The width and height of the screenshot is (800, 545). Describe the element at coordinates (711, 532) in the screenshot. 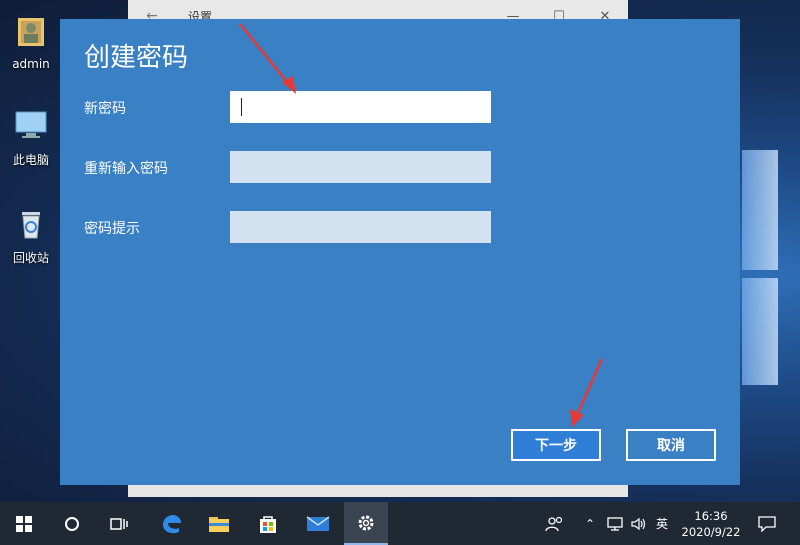

I see `clock-date: 2020/9/22` at that location.